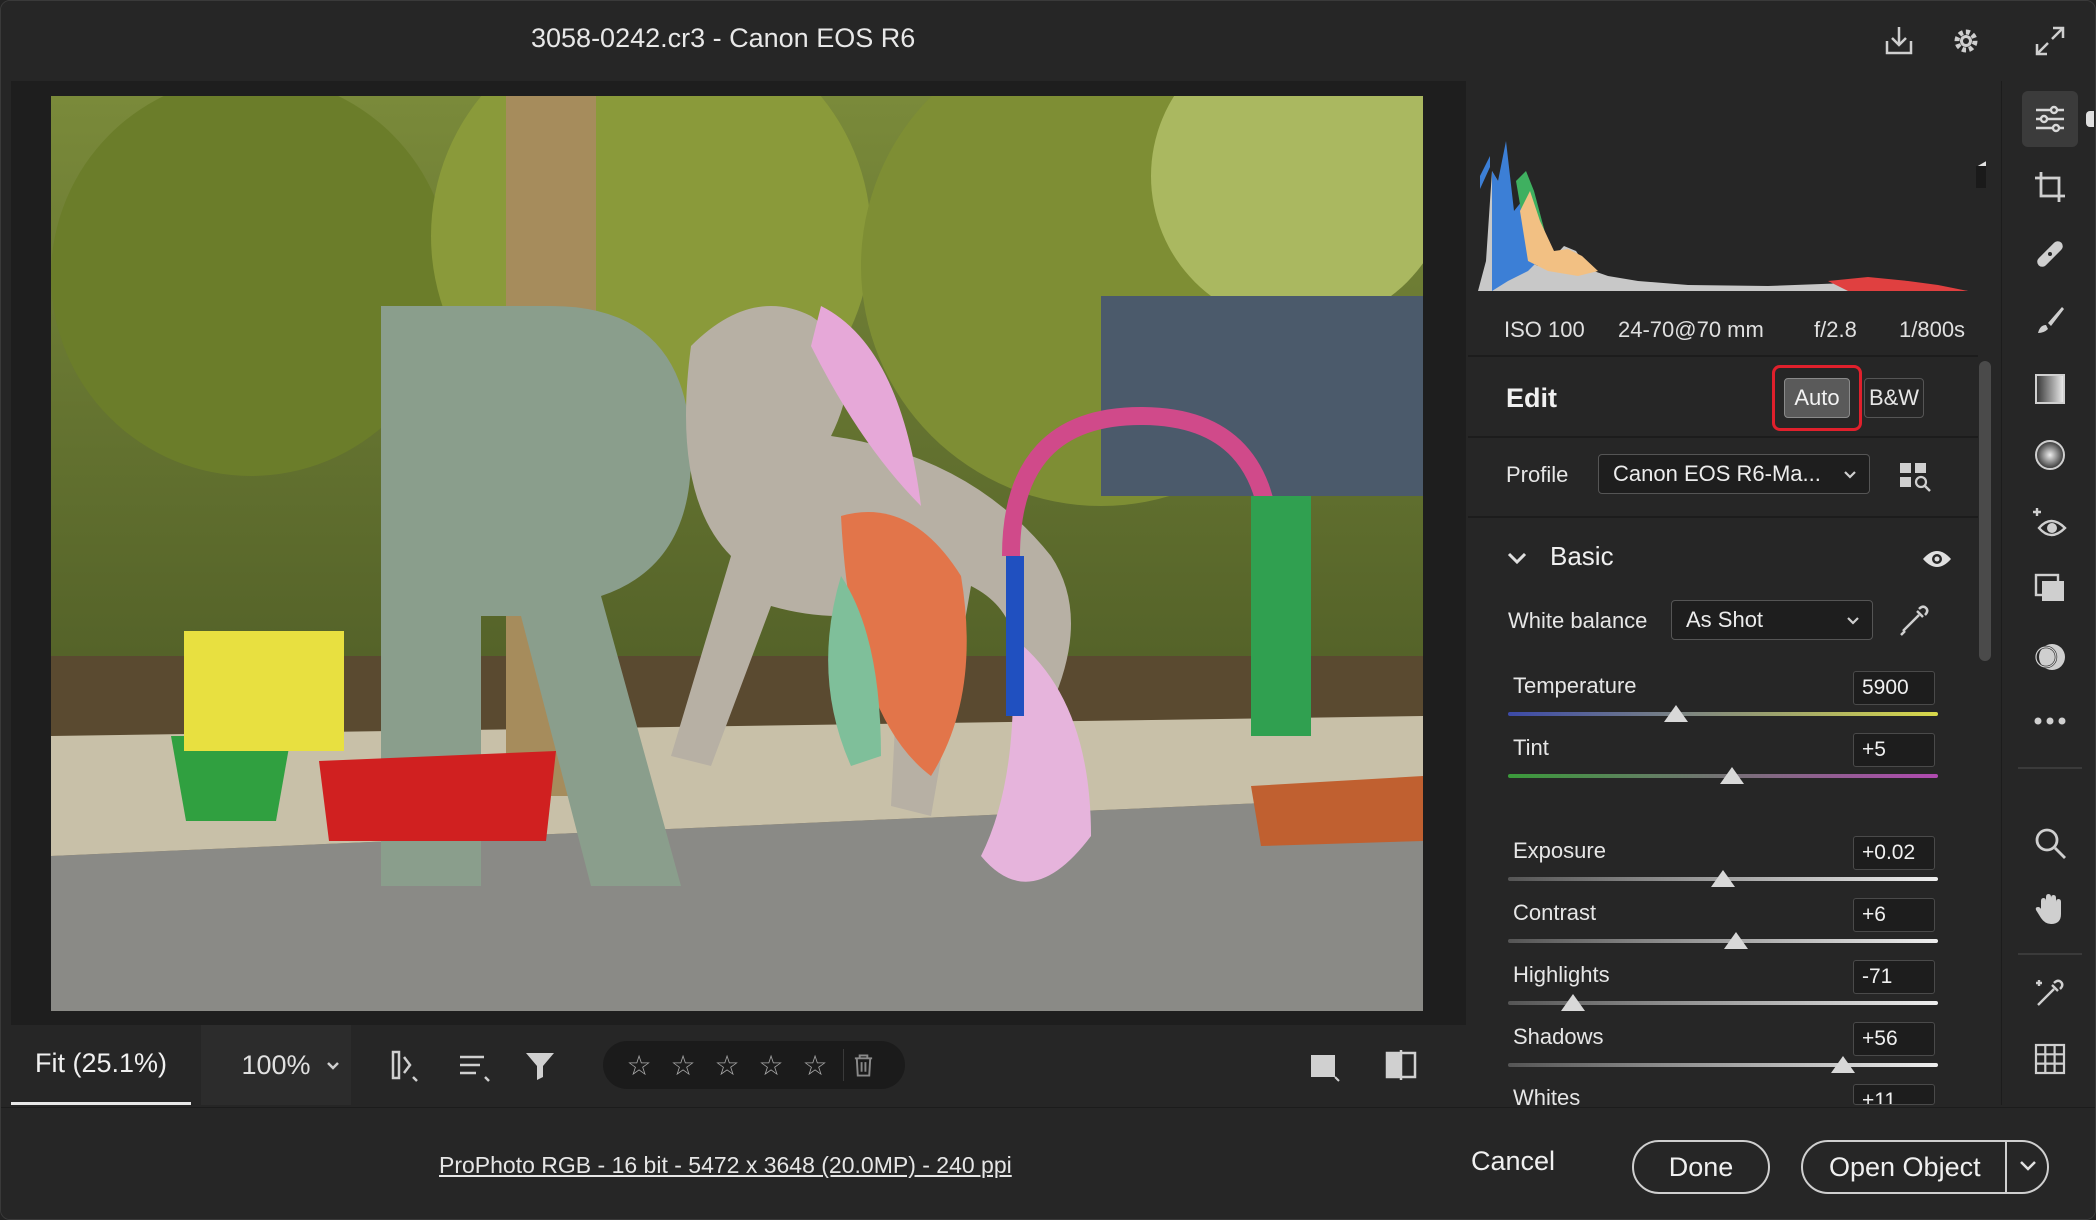 The width and height of the screenshot is (2096, 1220). Describe the element at coordinates (754, 1065) in the screenshot. I see `star-rating: ☆ ☆ ☆ ☆ ☆` at that location.